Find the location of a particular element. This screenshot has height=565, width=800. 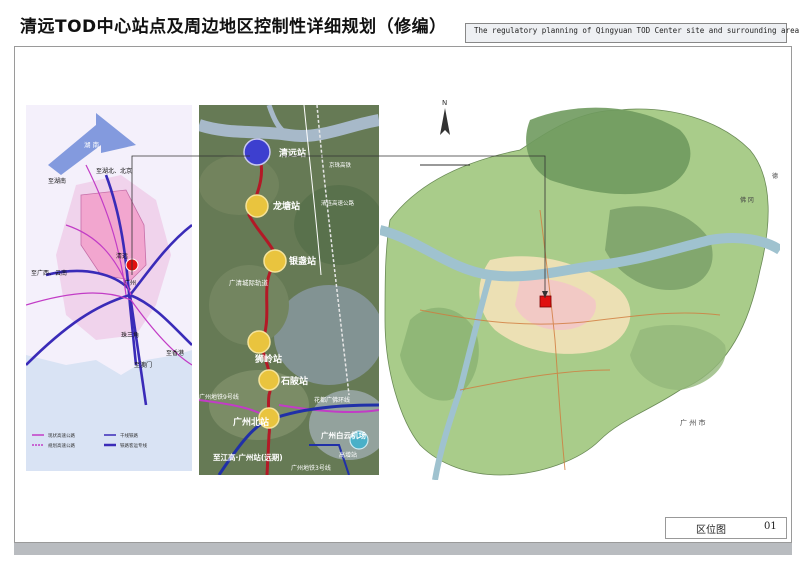

figure-caption-box: 区位图 01 is located at coordinates (726, 528).